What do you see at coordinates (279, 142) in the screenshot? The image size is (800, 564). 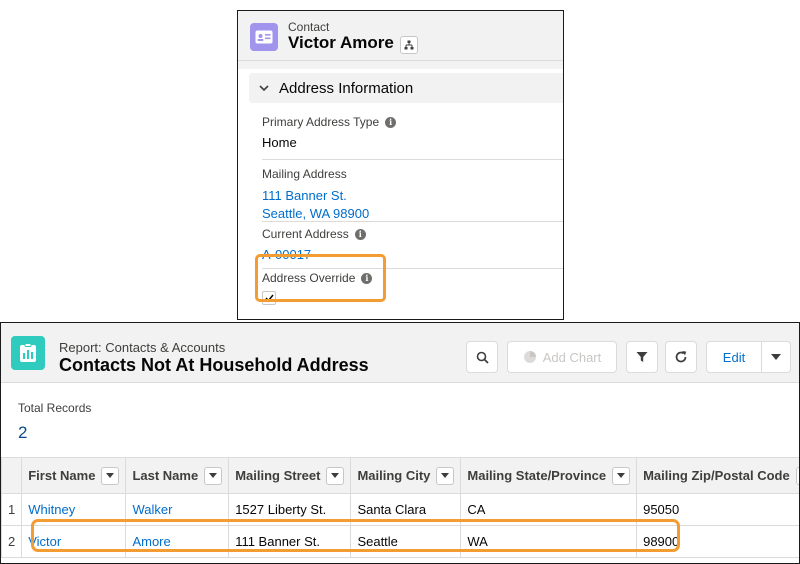 I see `field-value: Home` at bounding box center [279, 142].